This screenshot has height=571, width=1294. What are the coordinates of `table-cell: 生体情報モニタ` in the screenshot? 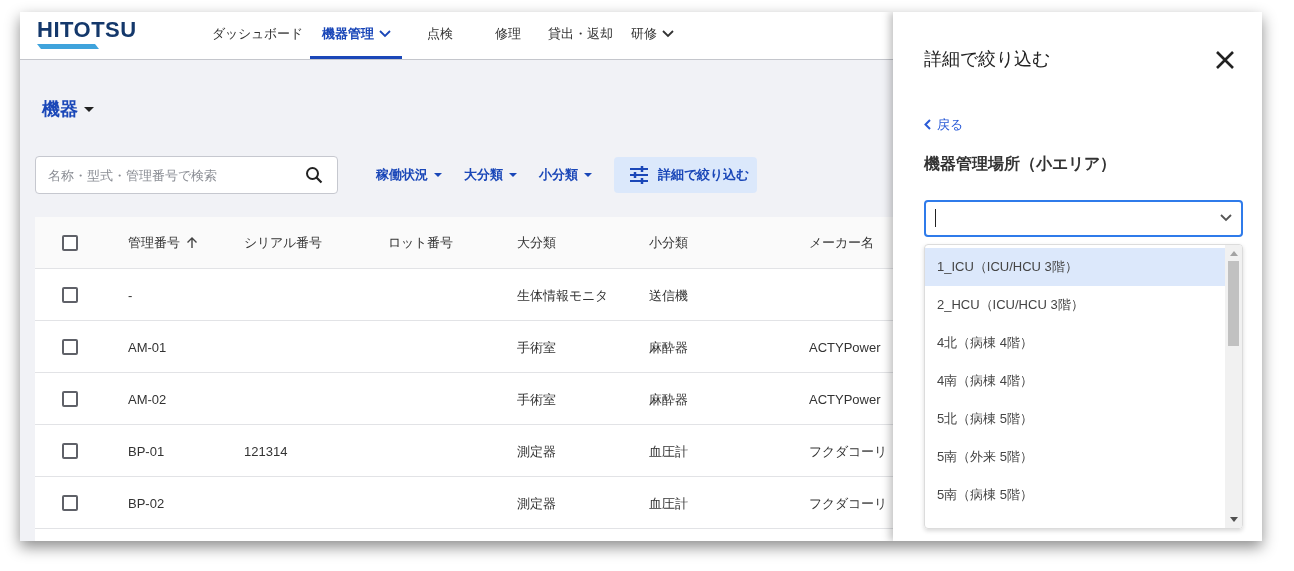 It's located at (562, 295).